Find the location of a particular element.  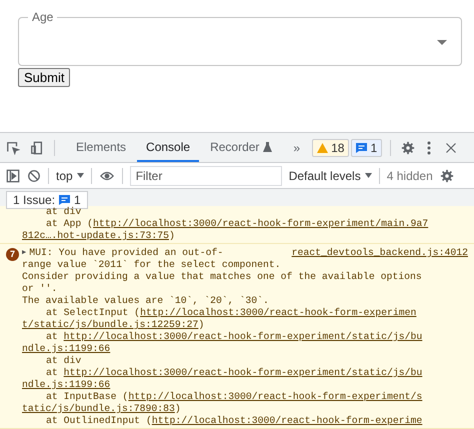

log-text: range value `2011` for the select component. is located at coordinates (151, 265).